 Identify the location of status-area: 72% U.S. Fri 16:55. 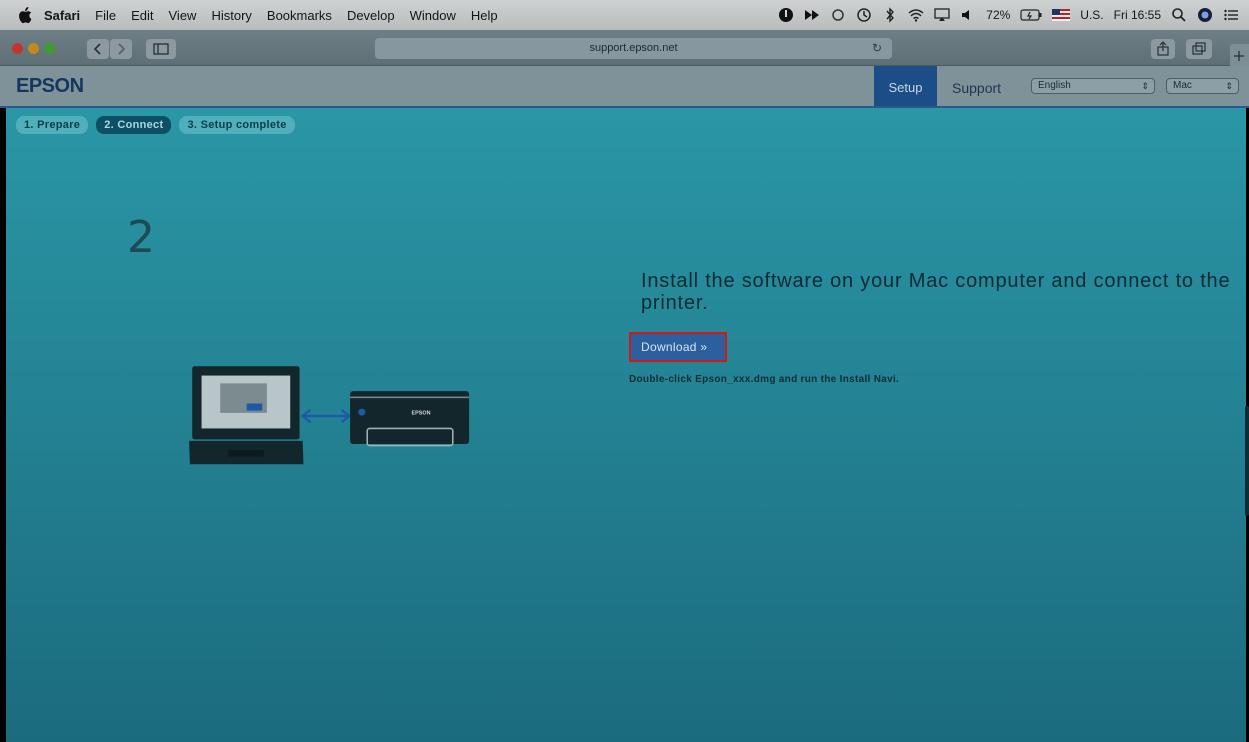
(1008, 15).